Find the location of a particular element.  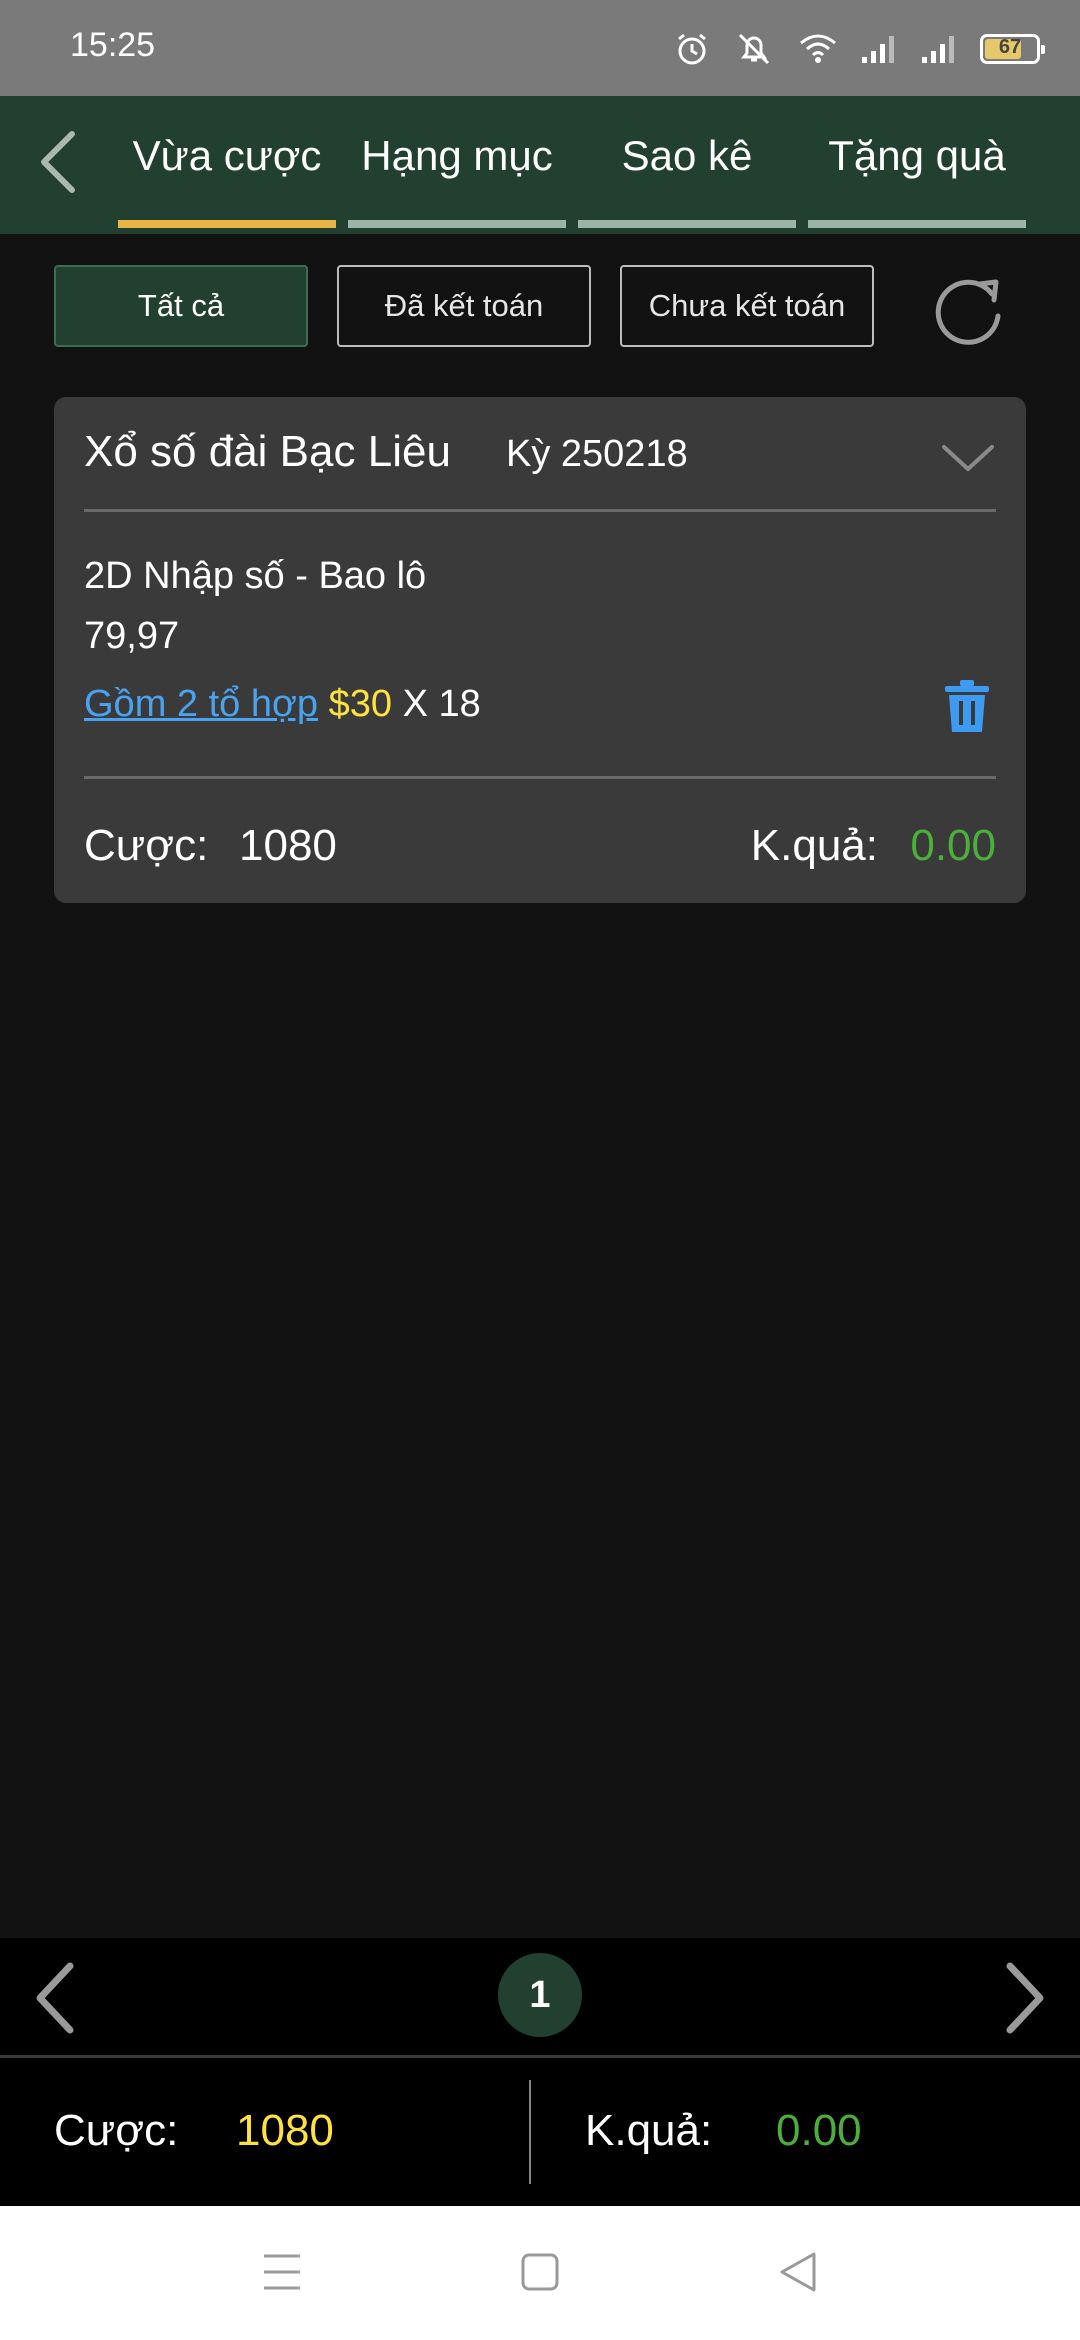

home-icon is located at coordinates (540, 2272).